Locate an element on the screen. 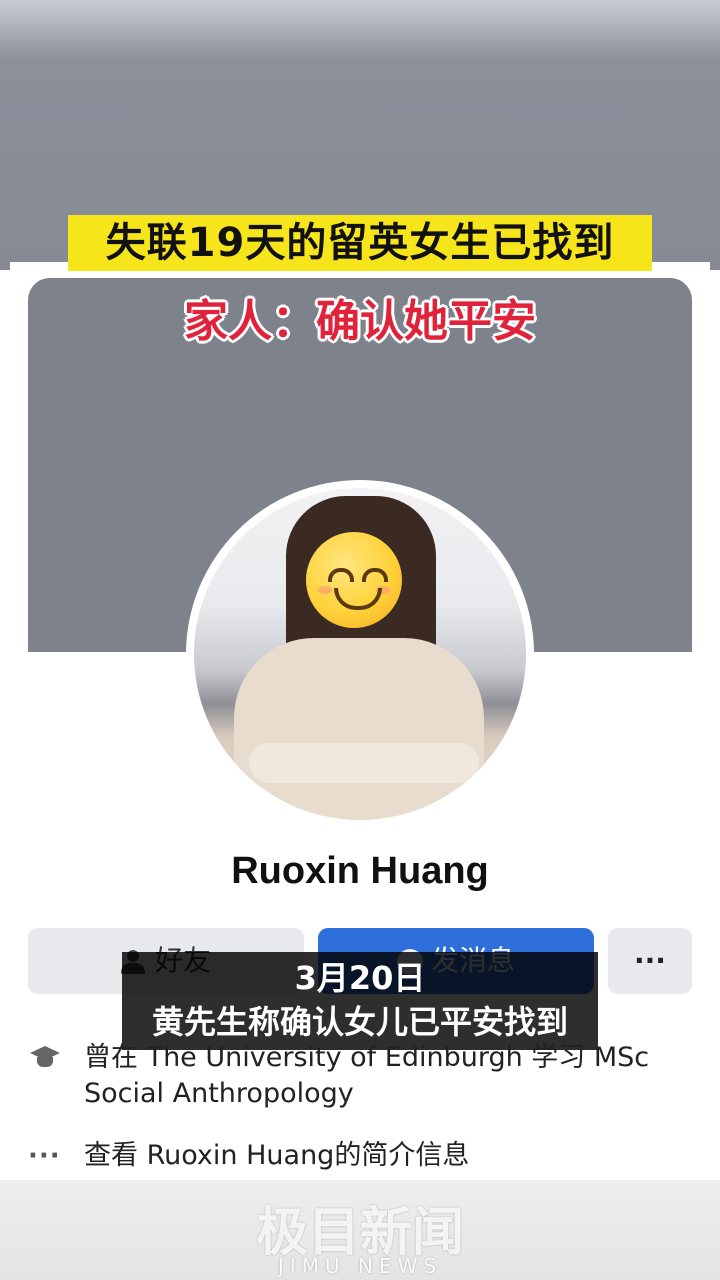  smiling-face-icon is located at coordinates (354, 580).